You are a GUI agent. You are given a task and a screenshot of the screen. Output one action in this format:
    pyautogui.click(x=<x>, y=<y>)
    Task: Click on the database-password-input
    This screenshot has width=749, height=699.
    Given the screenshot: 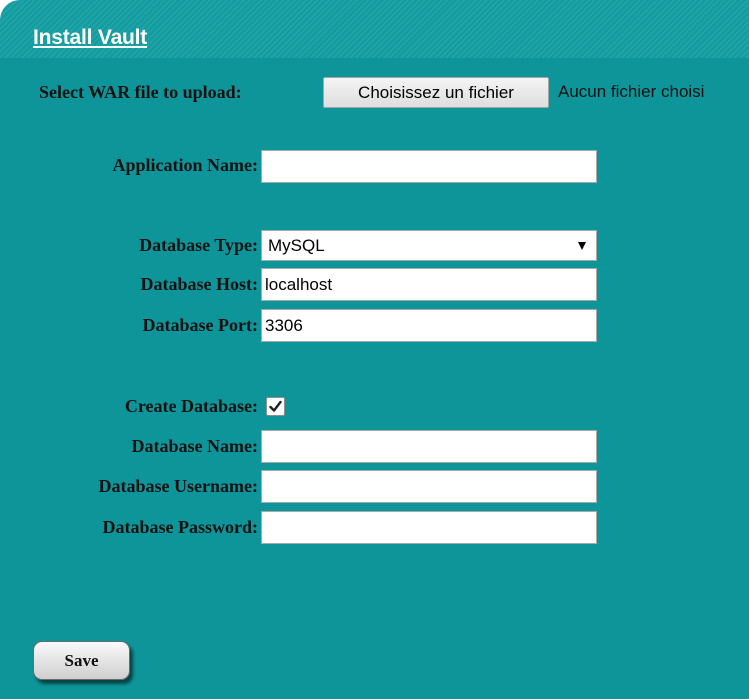 What is the action you would take?
    pyautogui.click(x=429, y=527)
    